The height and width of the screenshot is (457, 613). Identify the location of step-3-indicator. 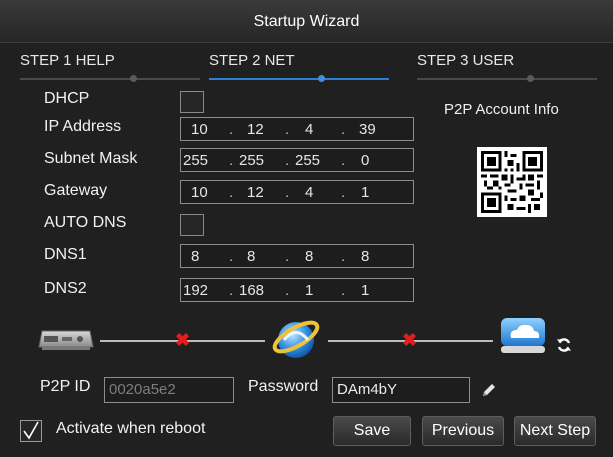
(530, 78).